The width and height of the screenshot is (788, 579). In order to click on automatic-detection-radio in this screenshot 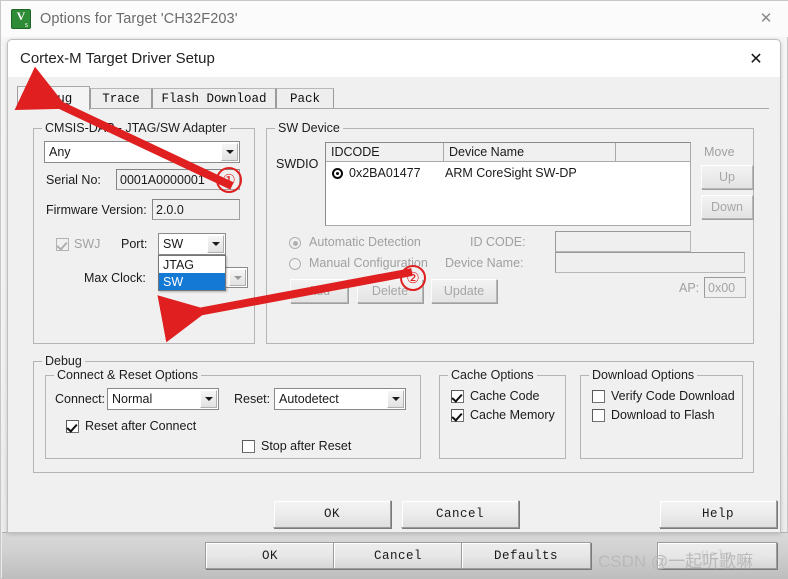, I will do `click(295, 243)`.